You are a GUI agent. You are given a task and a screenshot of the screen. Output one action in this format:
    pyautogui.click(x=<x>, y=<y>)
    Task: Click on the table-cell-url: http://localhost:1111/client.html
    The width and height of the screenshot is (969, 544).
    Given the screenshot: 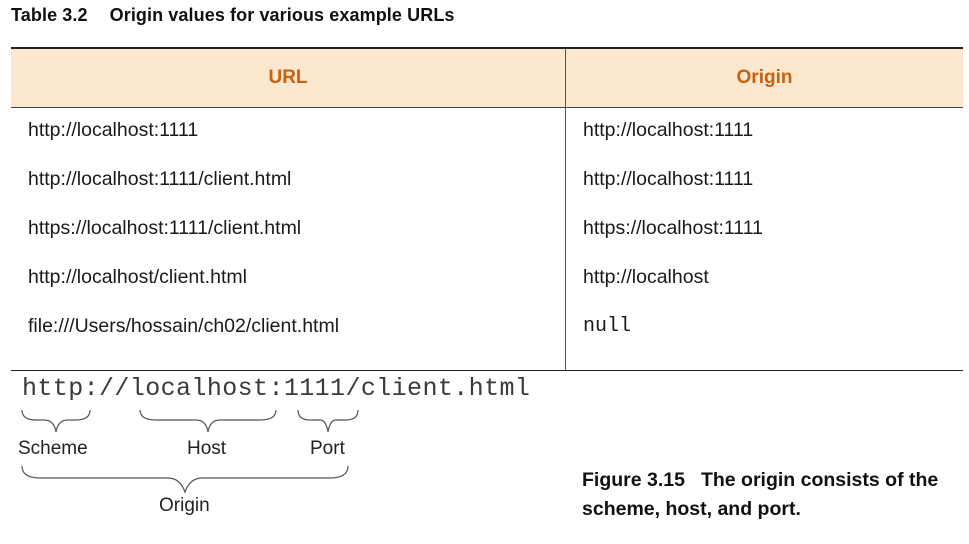 What is the action you would take?
    pyautogui.click(x=160, y=179)
    